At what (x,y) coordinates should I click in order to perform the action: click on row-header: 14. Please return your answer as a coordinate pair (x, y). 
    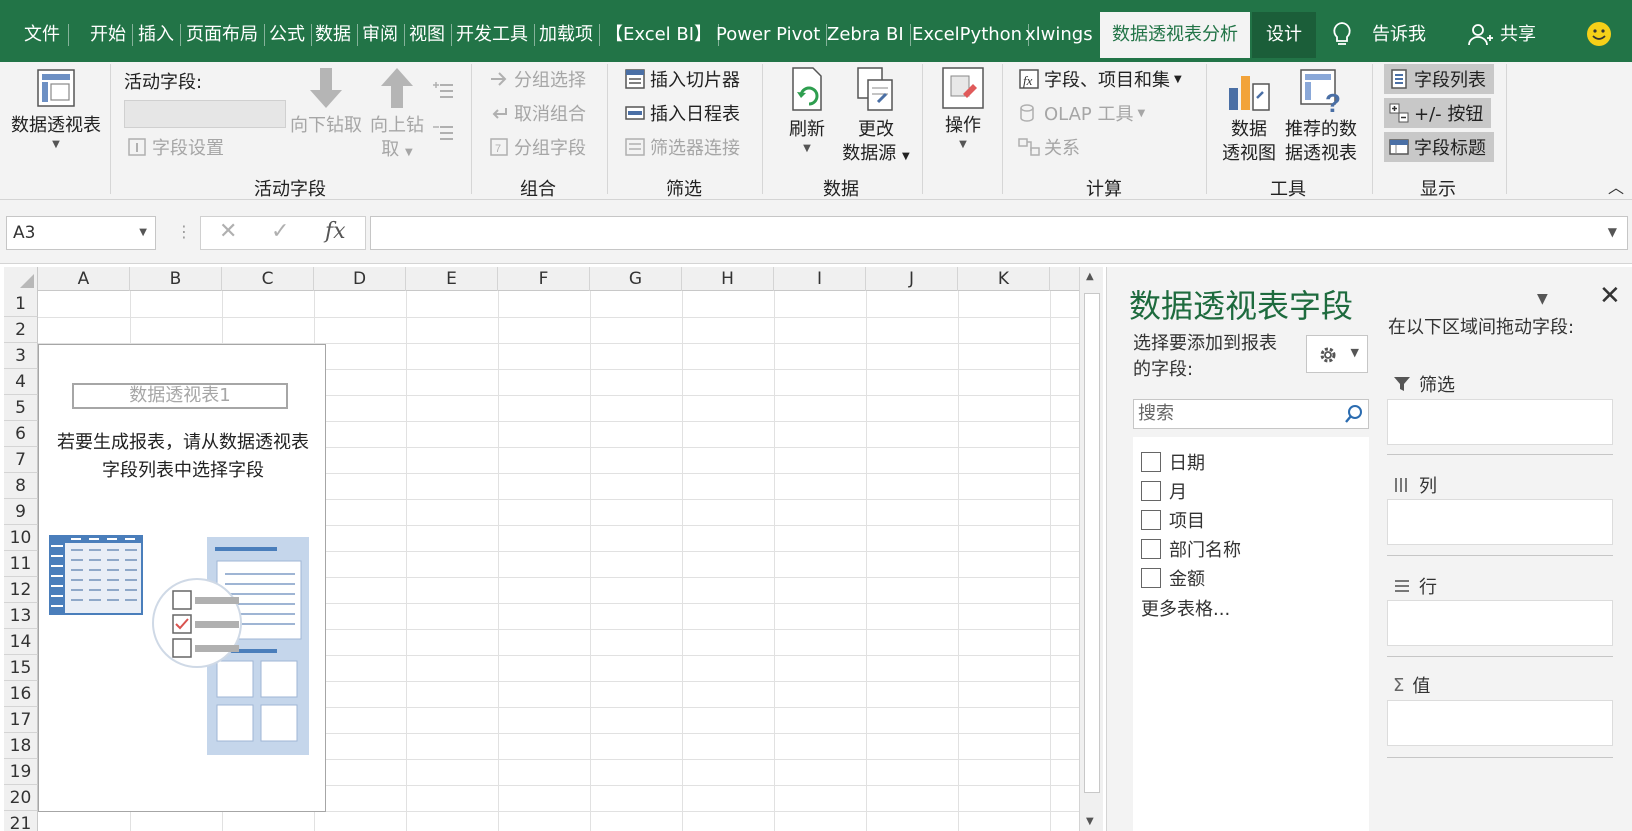
    Looking at the image, I should click on (21, 642).